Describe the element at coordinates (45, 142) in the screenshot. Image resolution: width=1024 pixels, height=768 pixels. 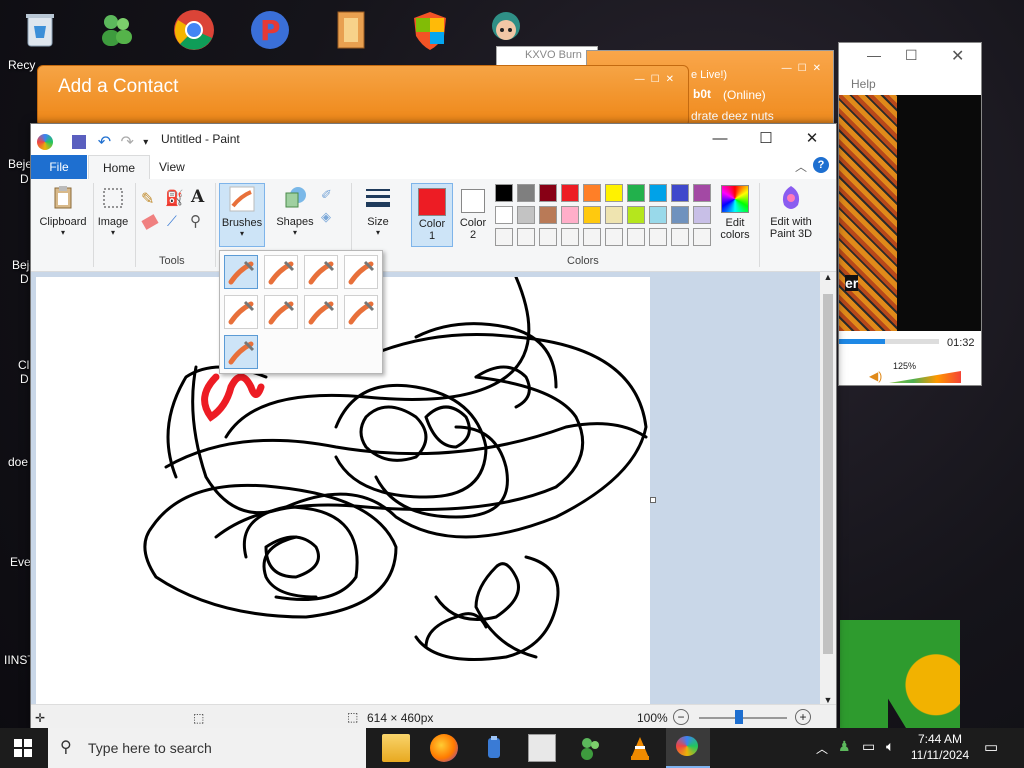
I see `paint-app-icon` at that location.